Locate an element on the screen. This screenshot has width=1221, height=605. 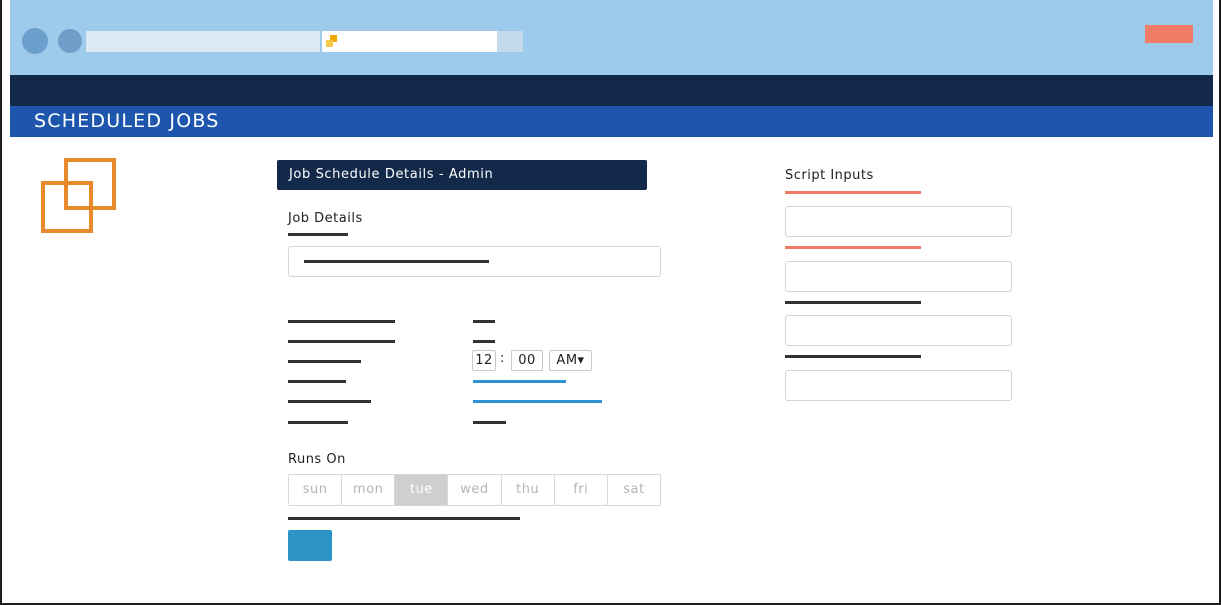
app-header: SCHEDULED JOBS is located at coordinates (611, 121).